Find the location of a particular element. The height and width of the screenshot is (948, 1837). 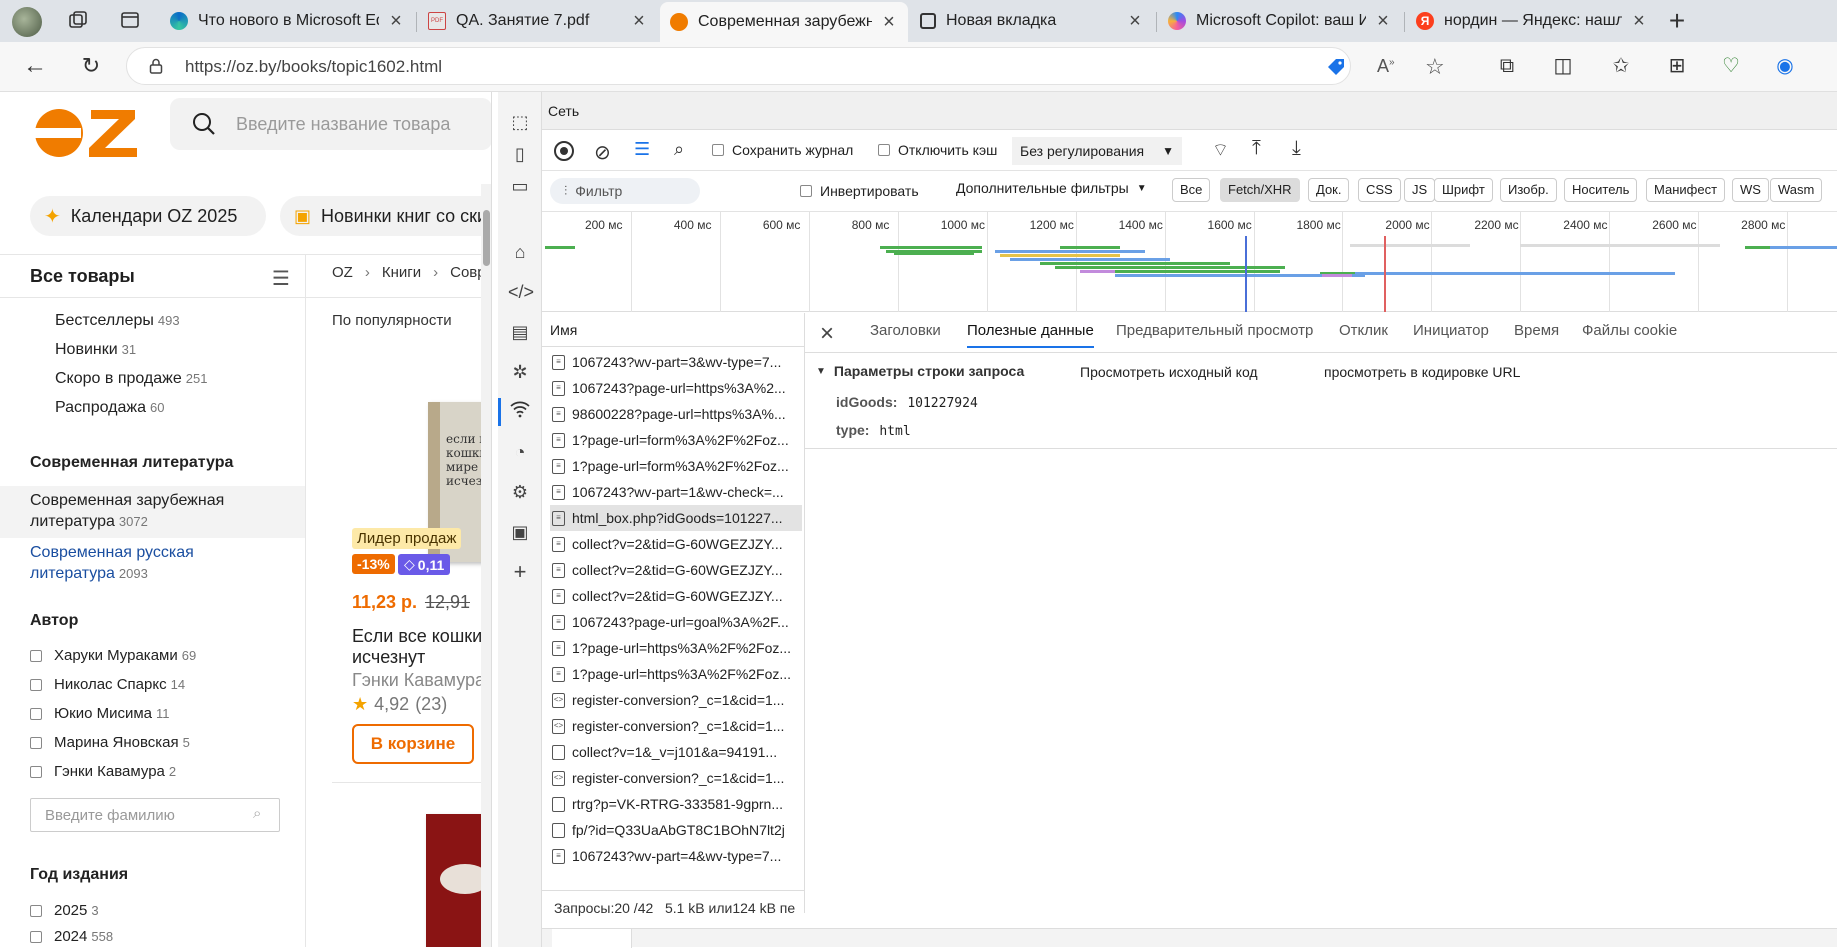

sources-bug-icon: ✲ is located at coordinates (520, 372).